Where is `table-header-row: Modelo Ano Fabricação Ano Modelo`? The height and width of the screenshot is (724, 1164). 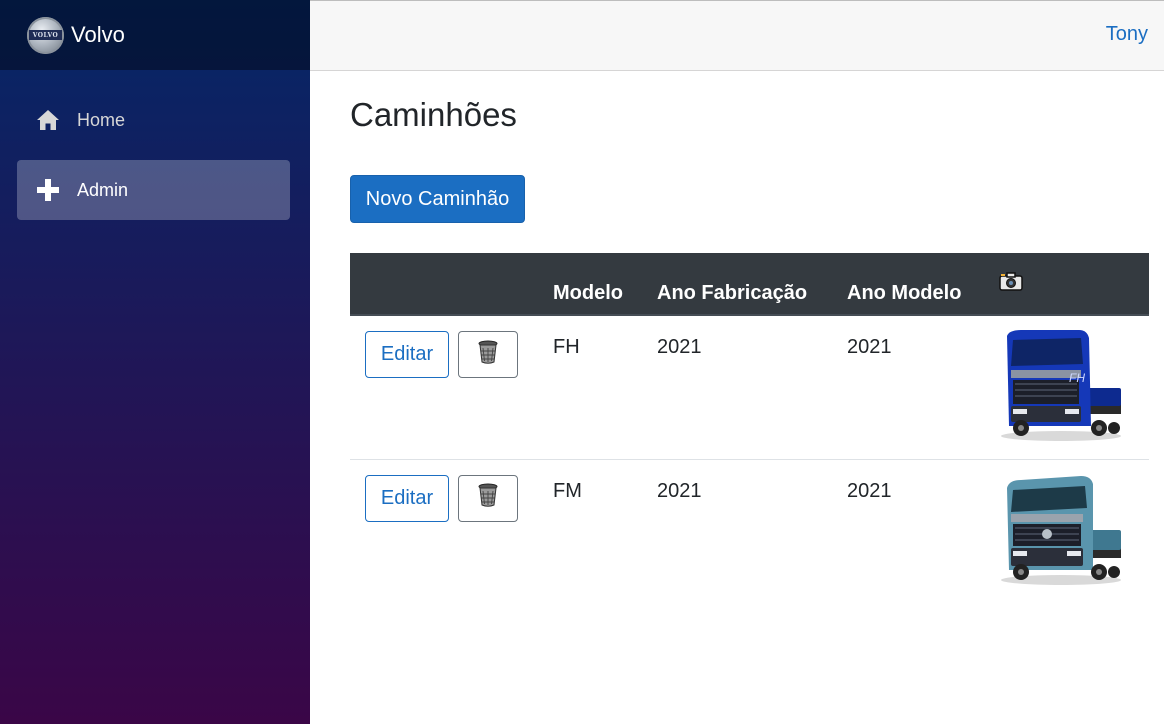 table-header-row: Modelo Ano Fabricação Ano Modelo is located at coordinates (749, 284).